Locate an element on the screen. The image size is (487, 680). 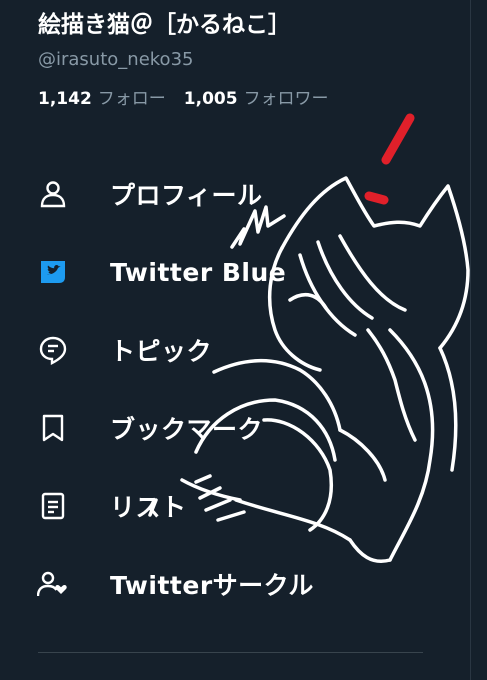
following-stat: 1,142 フォロー is located at coordinates (111, 99).